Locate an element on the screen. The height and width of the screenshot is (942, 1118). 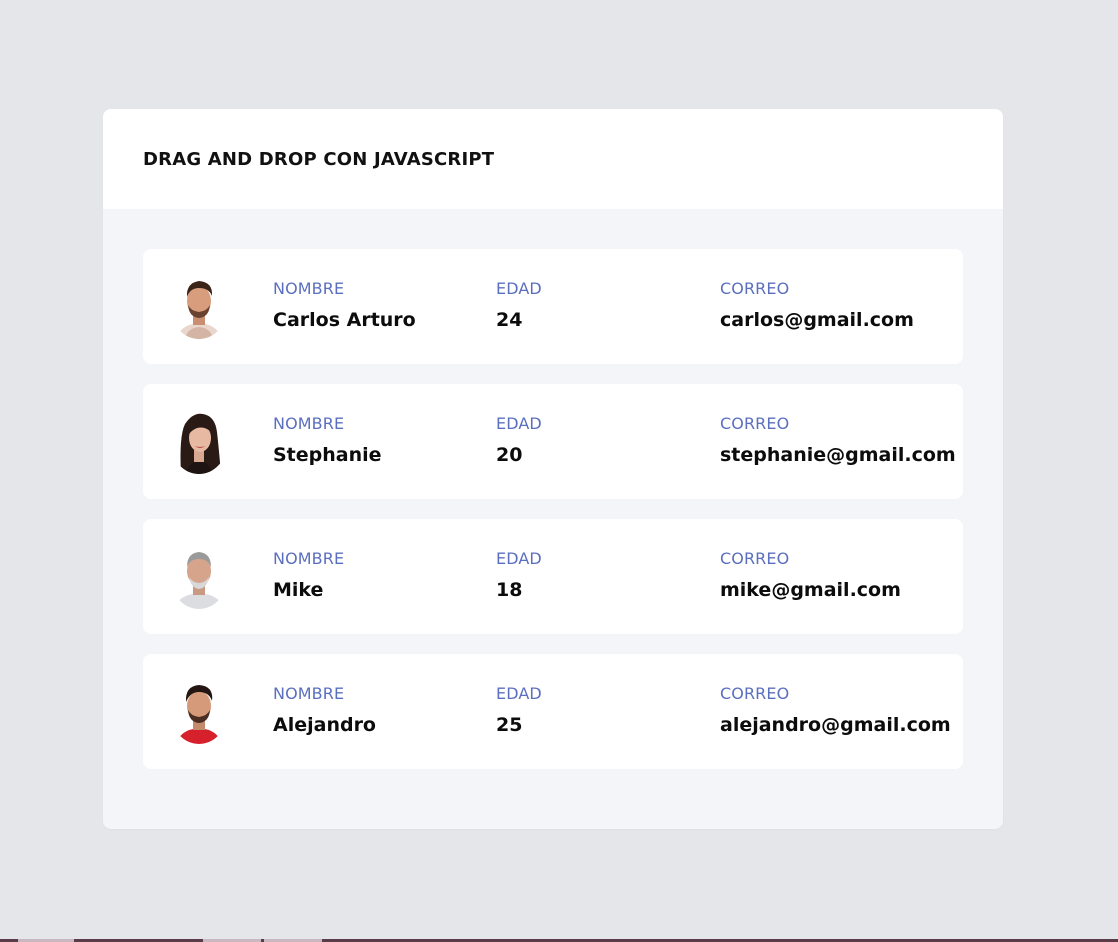
age-value: 18 is located at coordinates (509, 590).